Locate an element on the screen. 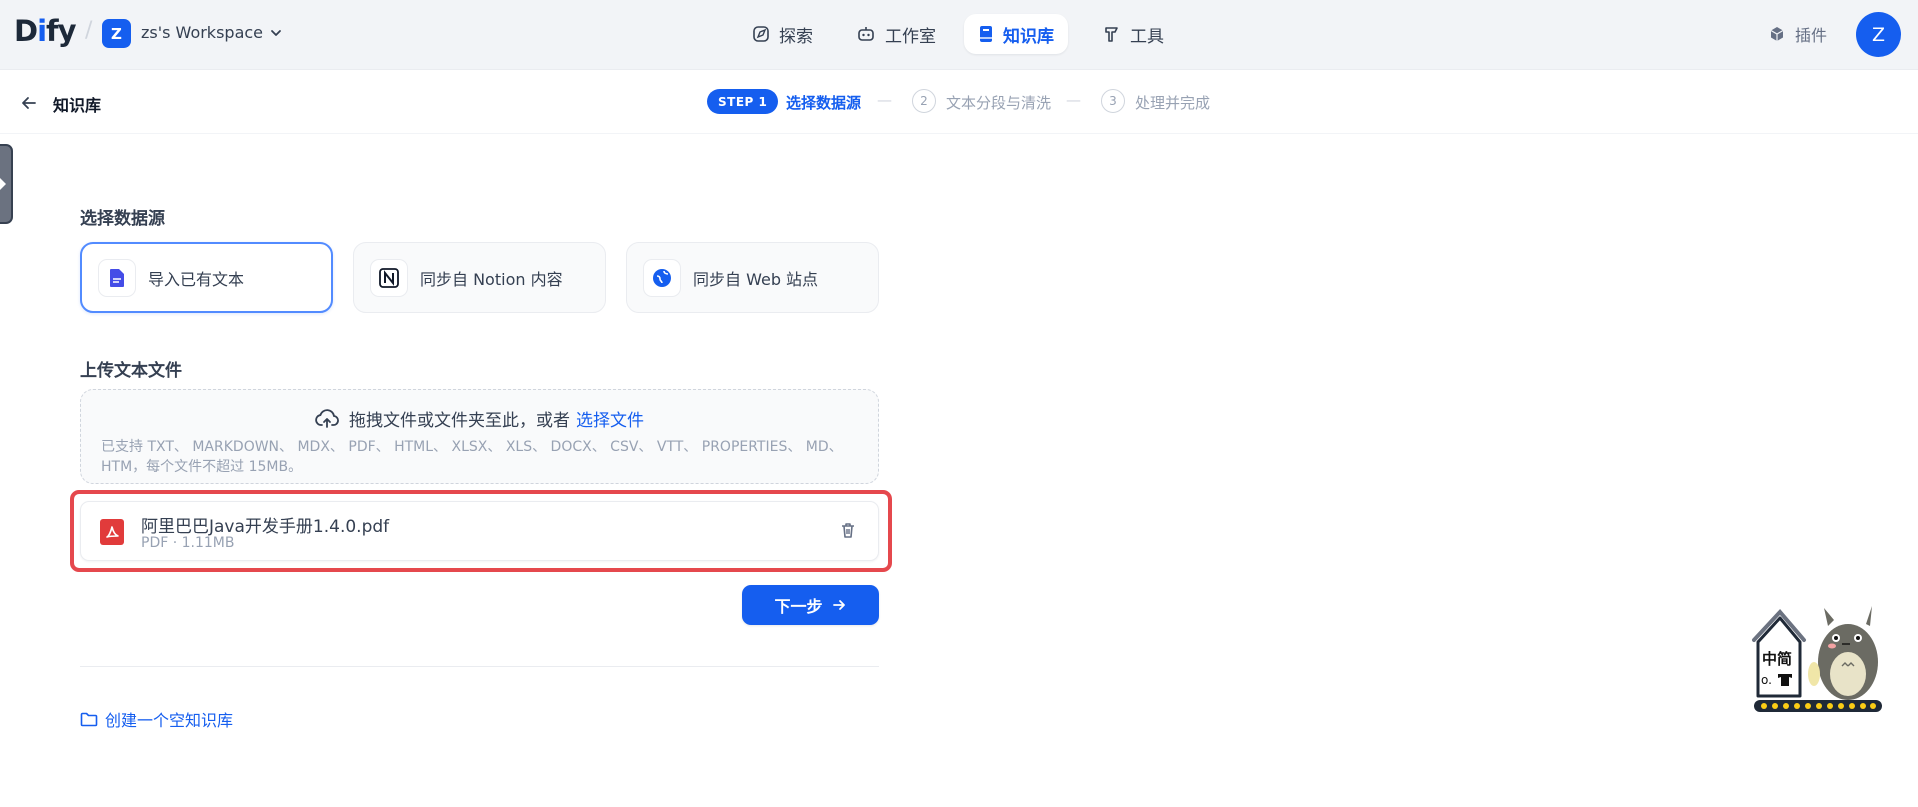 The width and height of the screenshot is (1918, 807). file-name: 阿里巴巴Java开发手册1.4.0.pdf is located at coordinates (265, 527).